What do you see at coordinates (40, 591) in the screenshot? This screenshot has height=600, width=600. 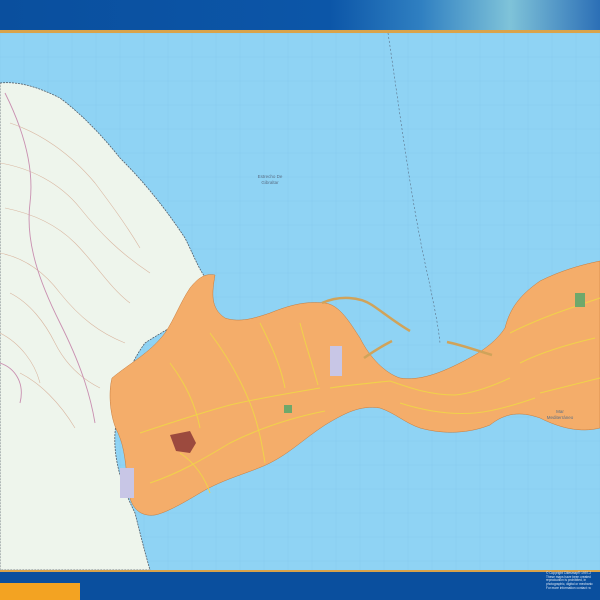 I see `bottom-accent-bar` at bounding box center [40, 591].